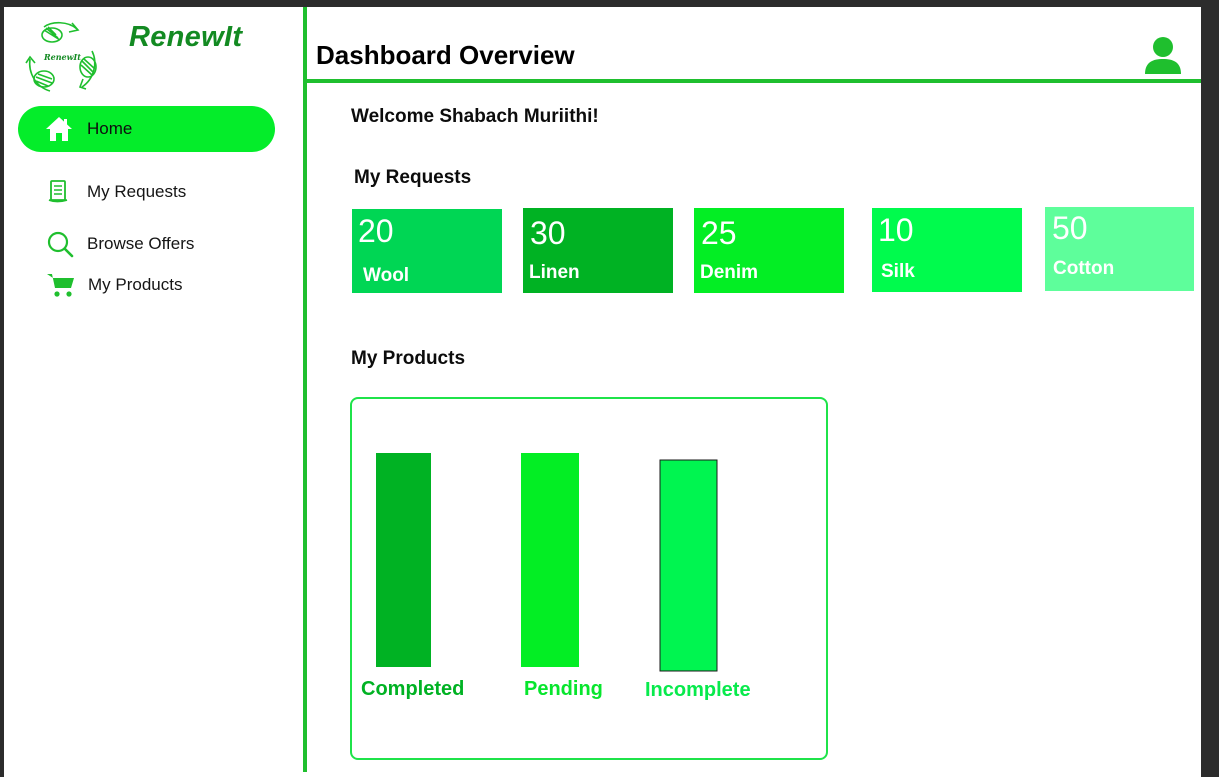 This screenshot has width=1219, height=777. Describe the element at coordinates (563, 689) in the screenshot. I see `bar-label-pending: Pending` at that location.